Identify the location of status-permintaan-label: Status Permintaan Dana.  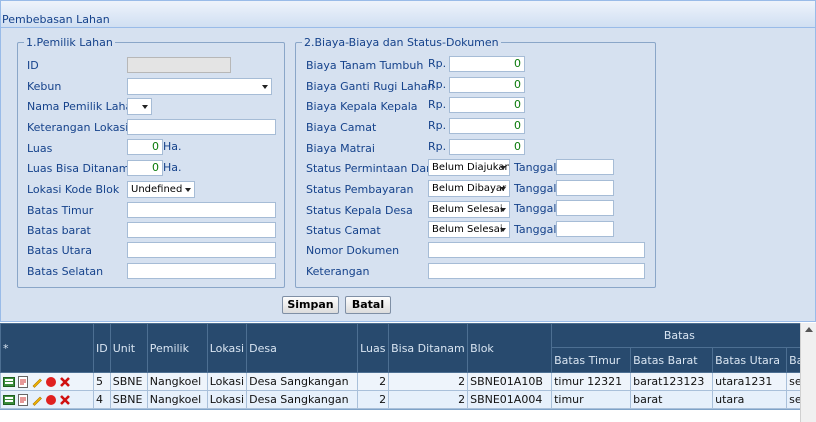
(373, 168).